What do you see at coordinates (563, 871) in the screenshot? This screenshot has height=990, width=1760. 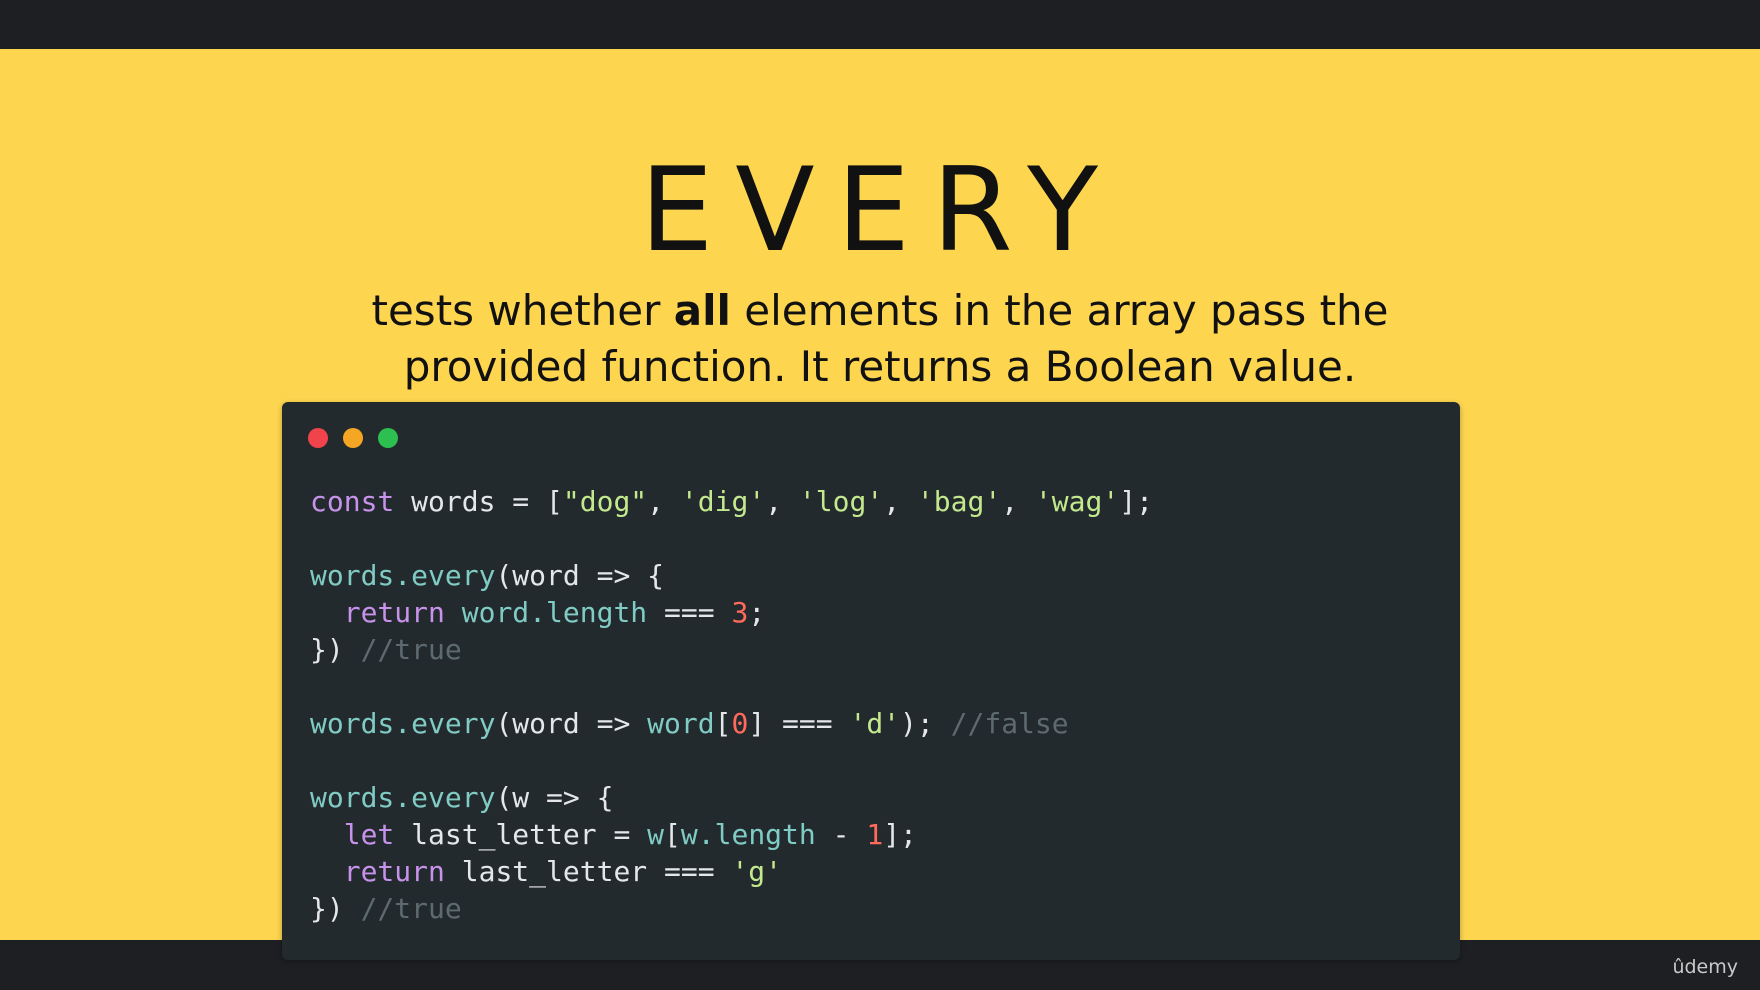 I see `code-line: return last_letter === 'g'` at bounding box center [563, 871].